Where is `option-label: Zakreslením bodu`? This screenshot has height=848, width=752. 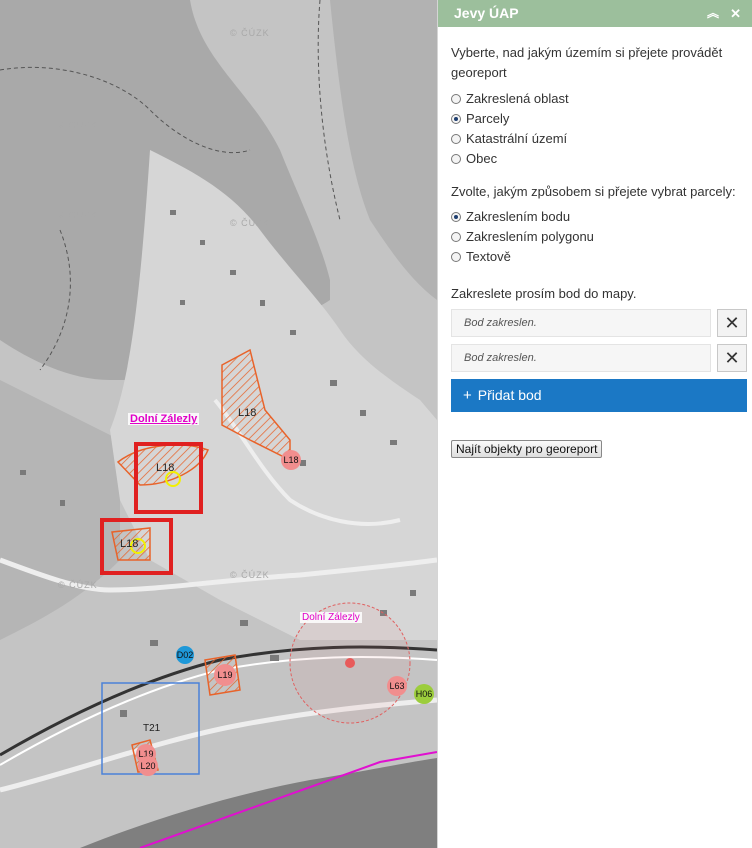 option-label: Zakreslením bodu is located at coordinates (518, 216).